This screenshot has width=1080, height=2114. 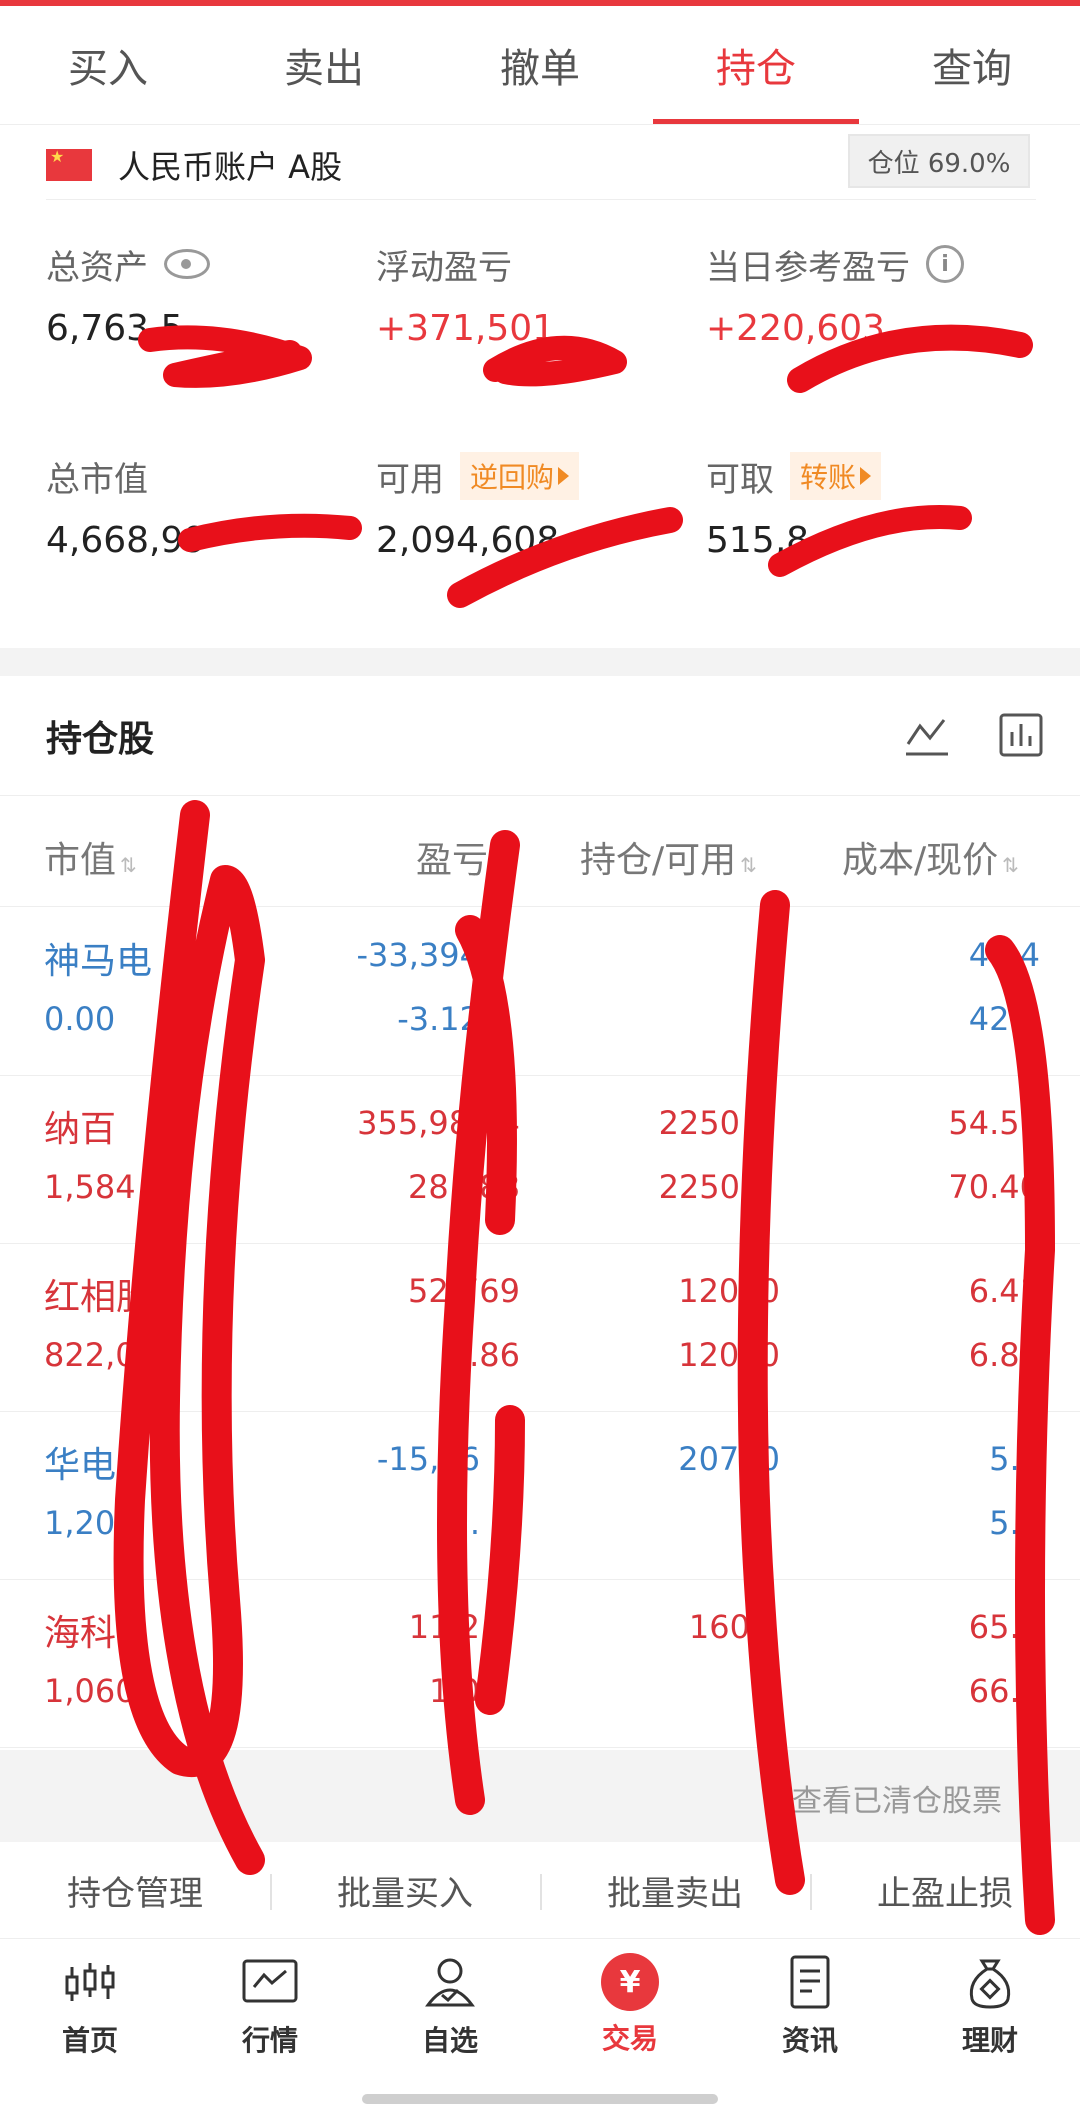 What do you see at coordinates (990, 2026) in the screenshot?
I see `nav-wealth: 理财` at bounding box center [990, 2026].